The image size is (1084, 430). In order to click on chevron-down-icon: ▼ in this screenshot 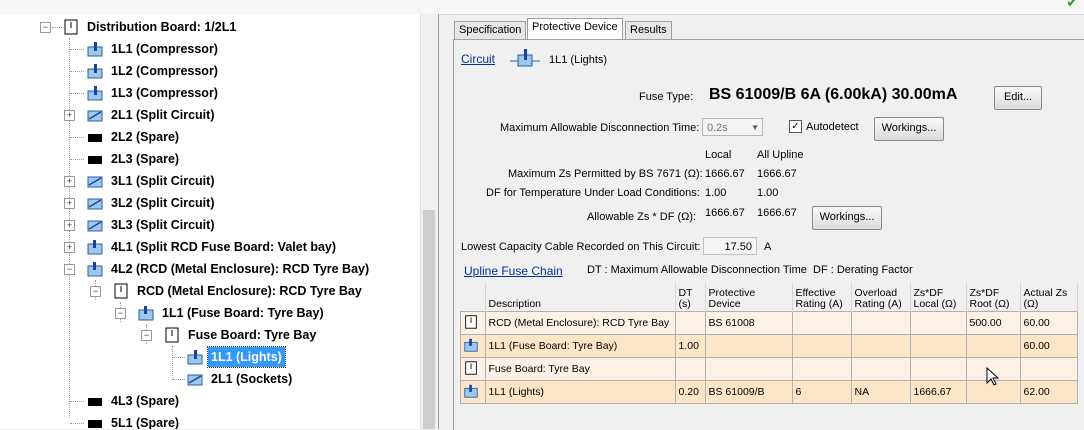, I will do `click(755, 127)`.